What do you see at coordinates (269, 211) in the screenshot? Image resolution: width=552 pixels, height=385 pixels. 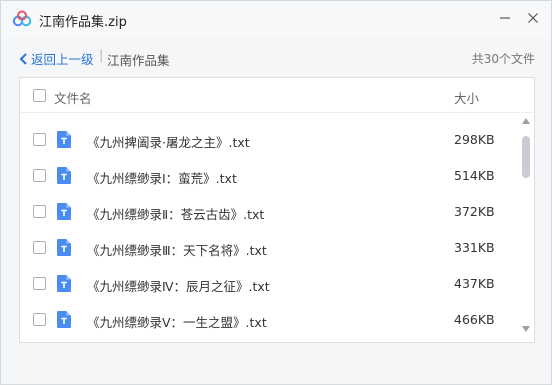 I see `file-row: 《九州缥缈录Ⅱ：苍云古齿》.txt 372KB` at bounding box center [269, 211].